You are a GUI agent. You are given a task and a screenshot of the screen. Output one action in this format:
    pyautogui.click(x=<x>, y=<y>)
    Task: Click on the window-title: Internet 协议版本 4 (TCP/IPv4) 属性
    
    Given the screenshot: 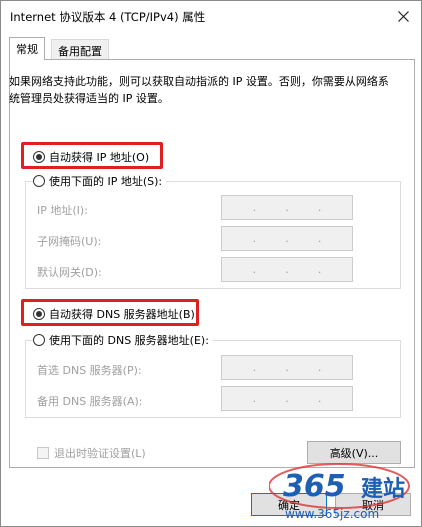 What is the action you would take?
    pyautogui.click(x=108, y=17)
    